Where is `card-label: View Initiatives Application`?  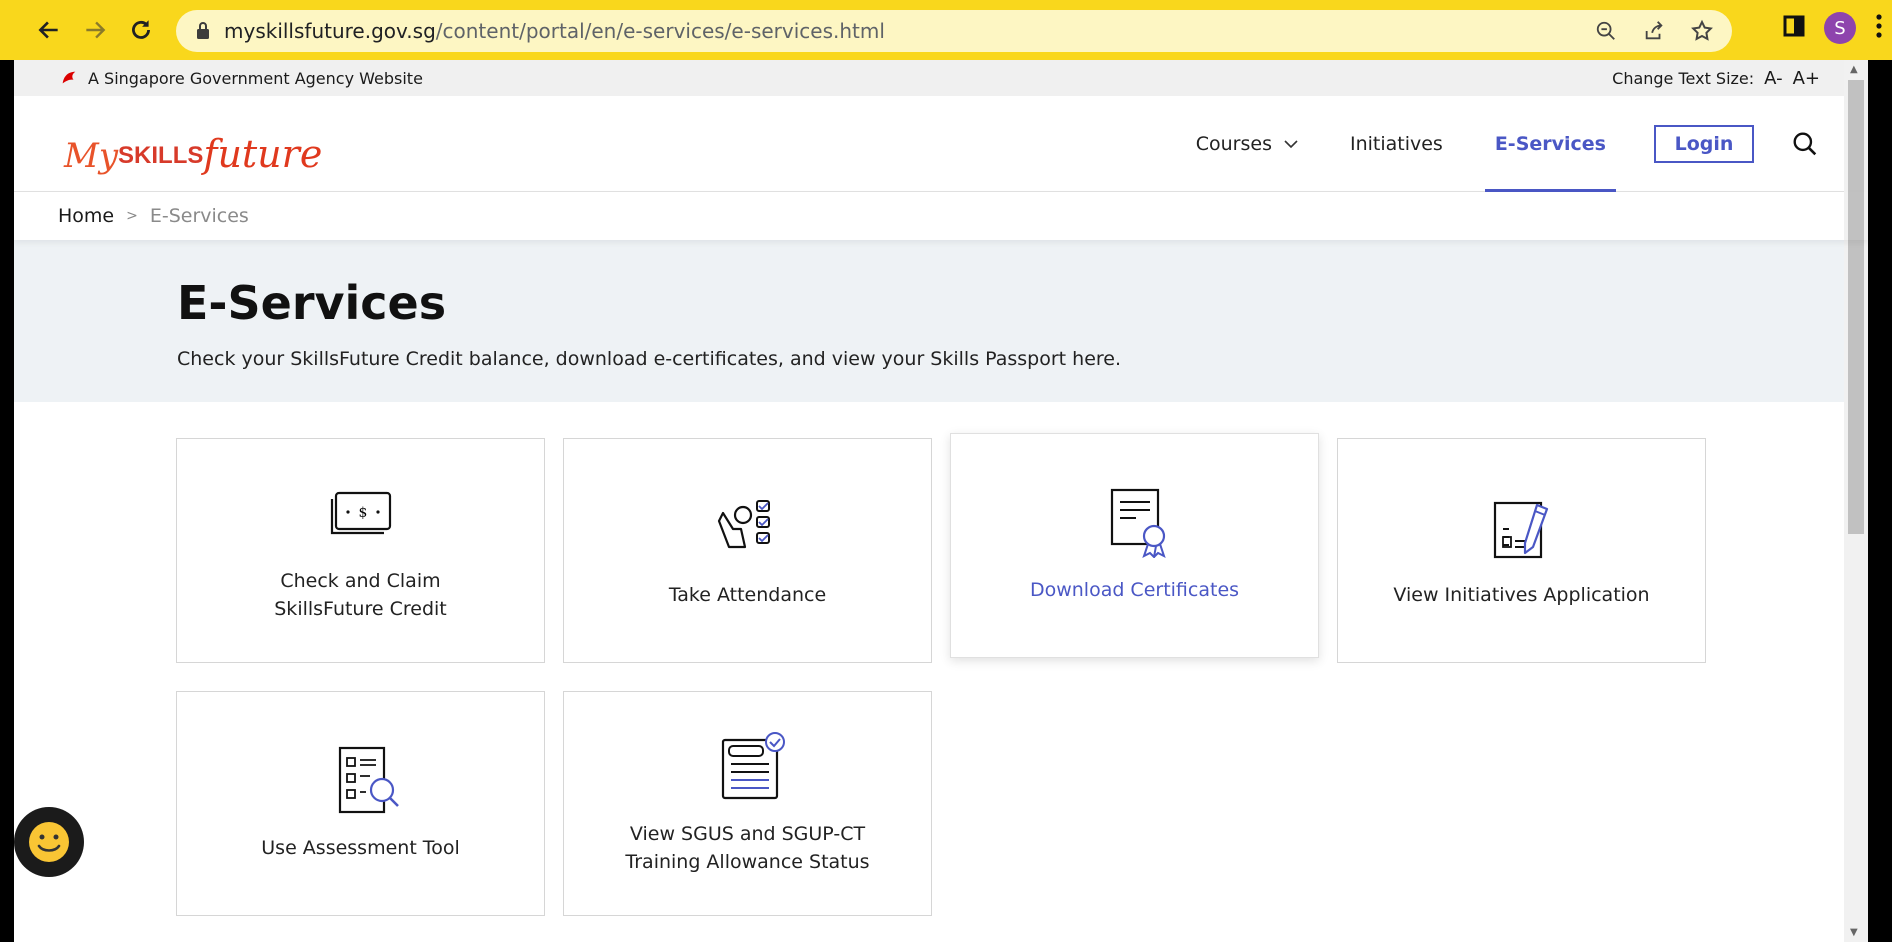
card-label: View Initiatives Application is located at coordinates (1521, 594).